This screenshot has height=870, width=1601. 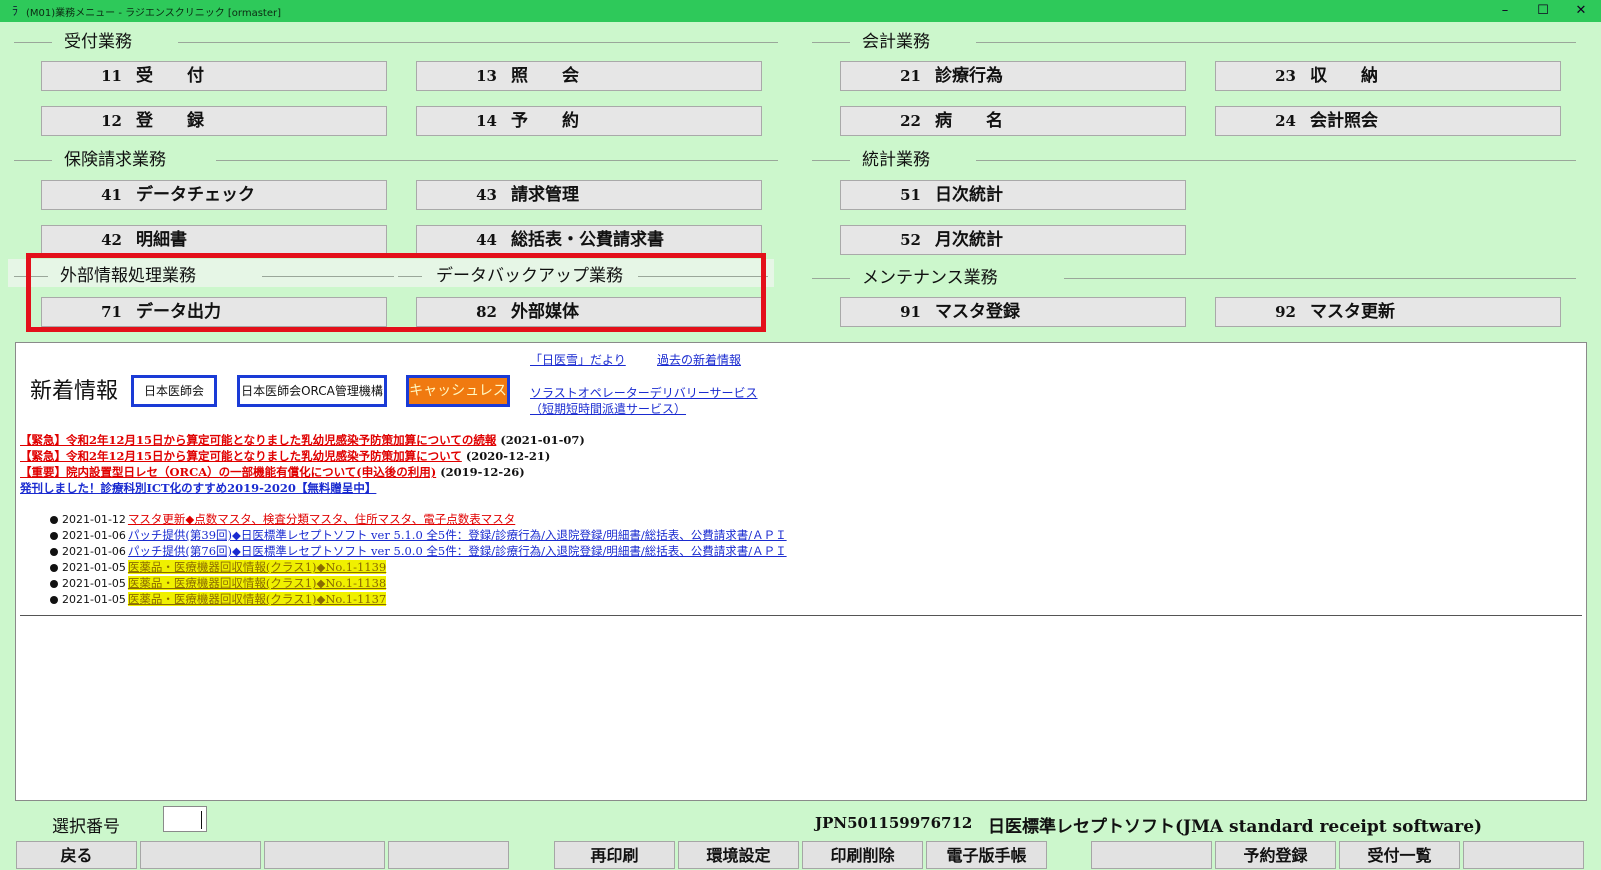 I want to click on news-line-text: 【重要】院内設置型日レセ（ORCA）の一部機能有償化について(申込後の利用), so click(x=228, y=472).